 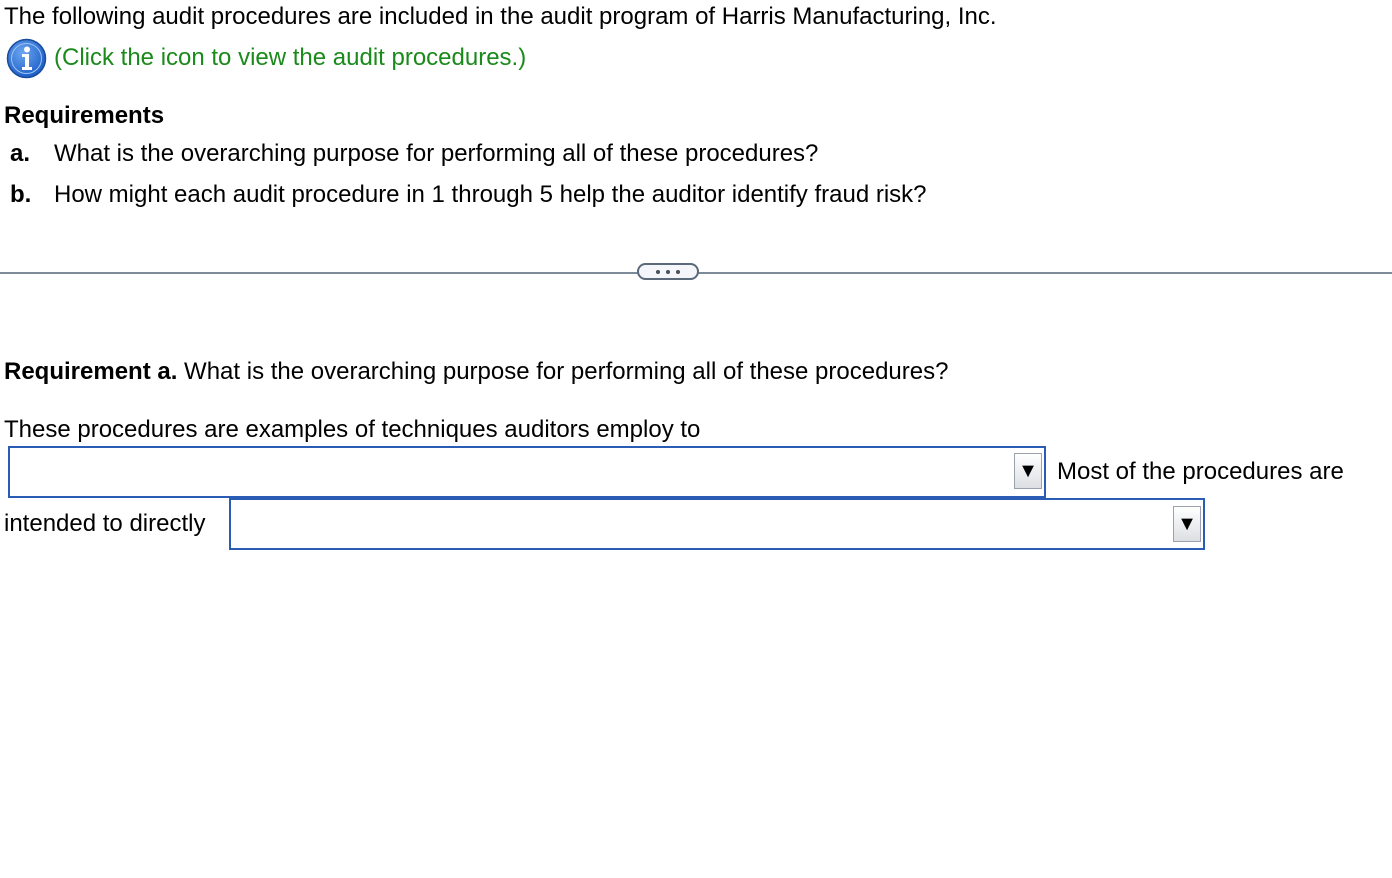 I want to click on pane-resize-handle, so click(x=668, y=271).